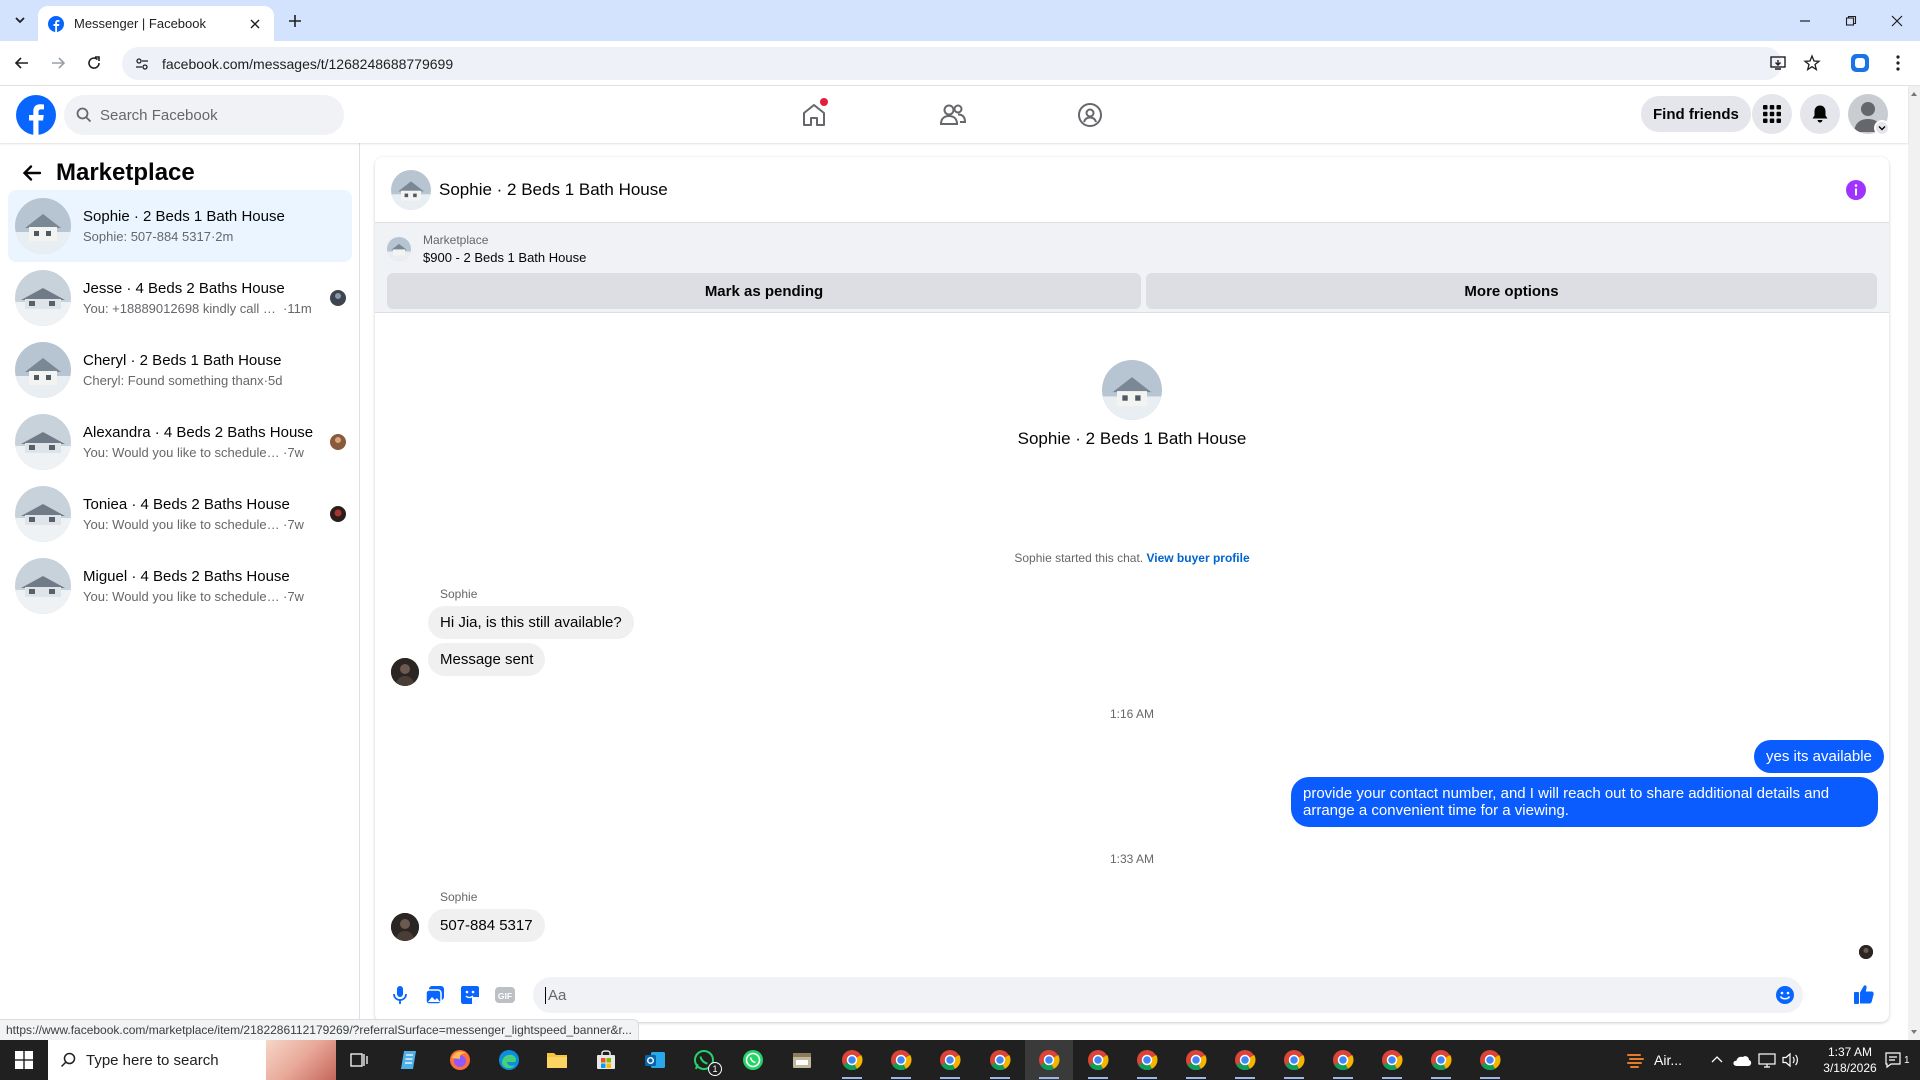 This screenshot has height=1080, width=1920. Describe the element at coordinates (210, 115) in the screenshot. I see `facebook-search-input` at that location.